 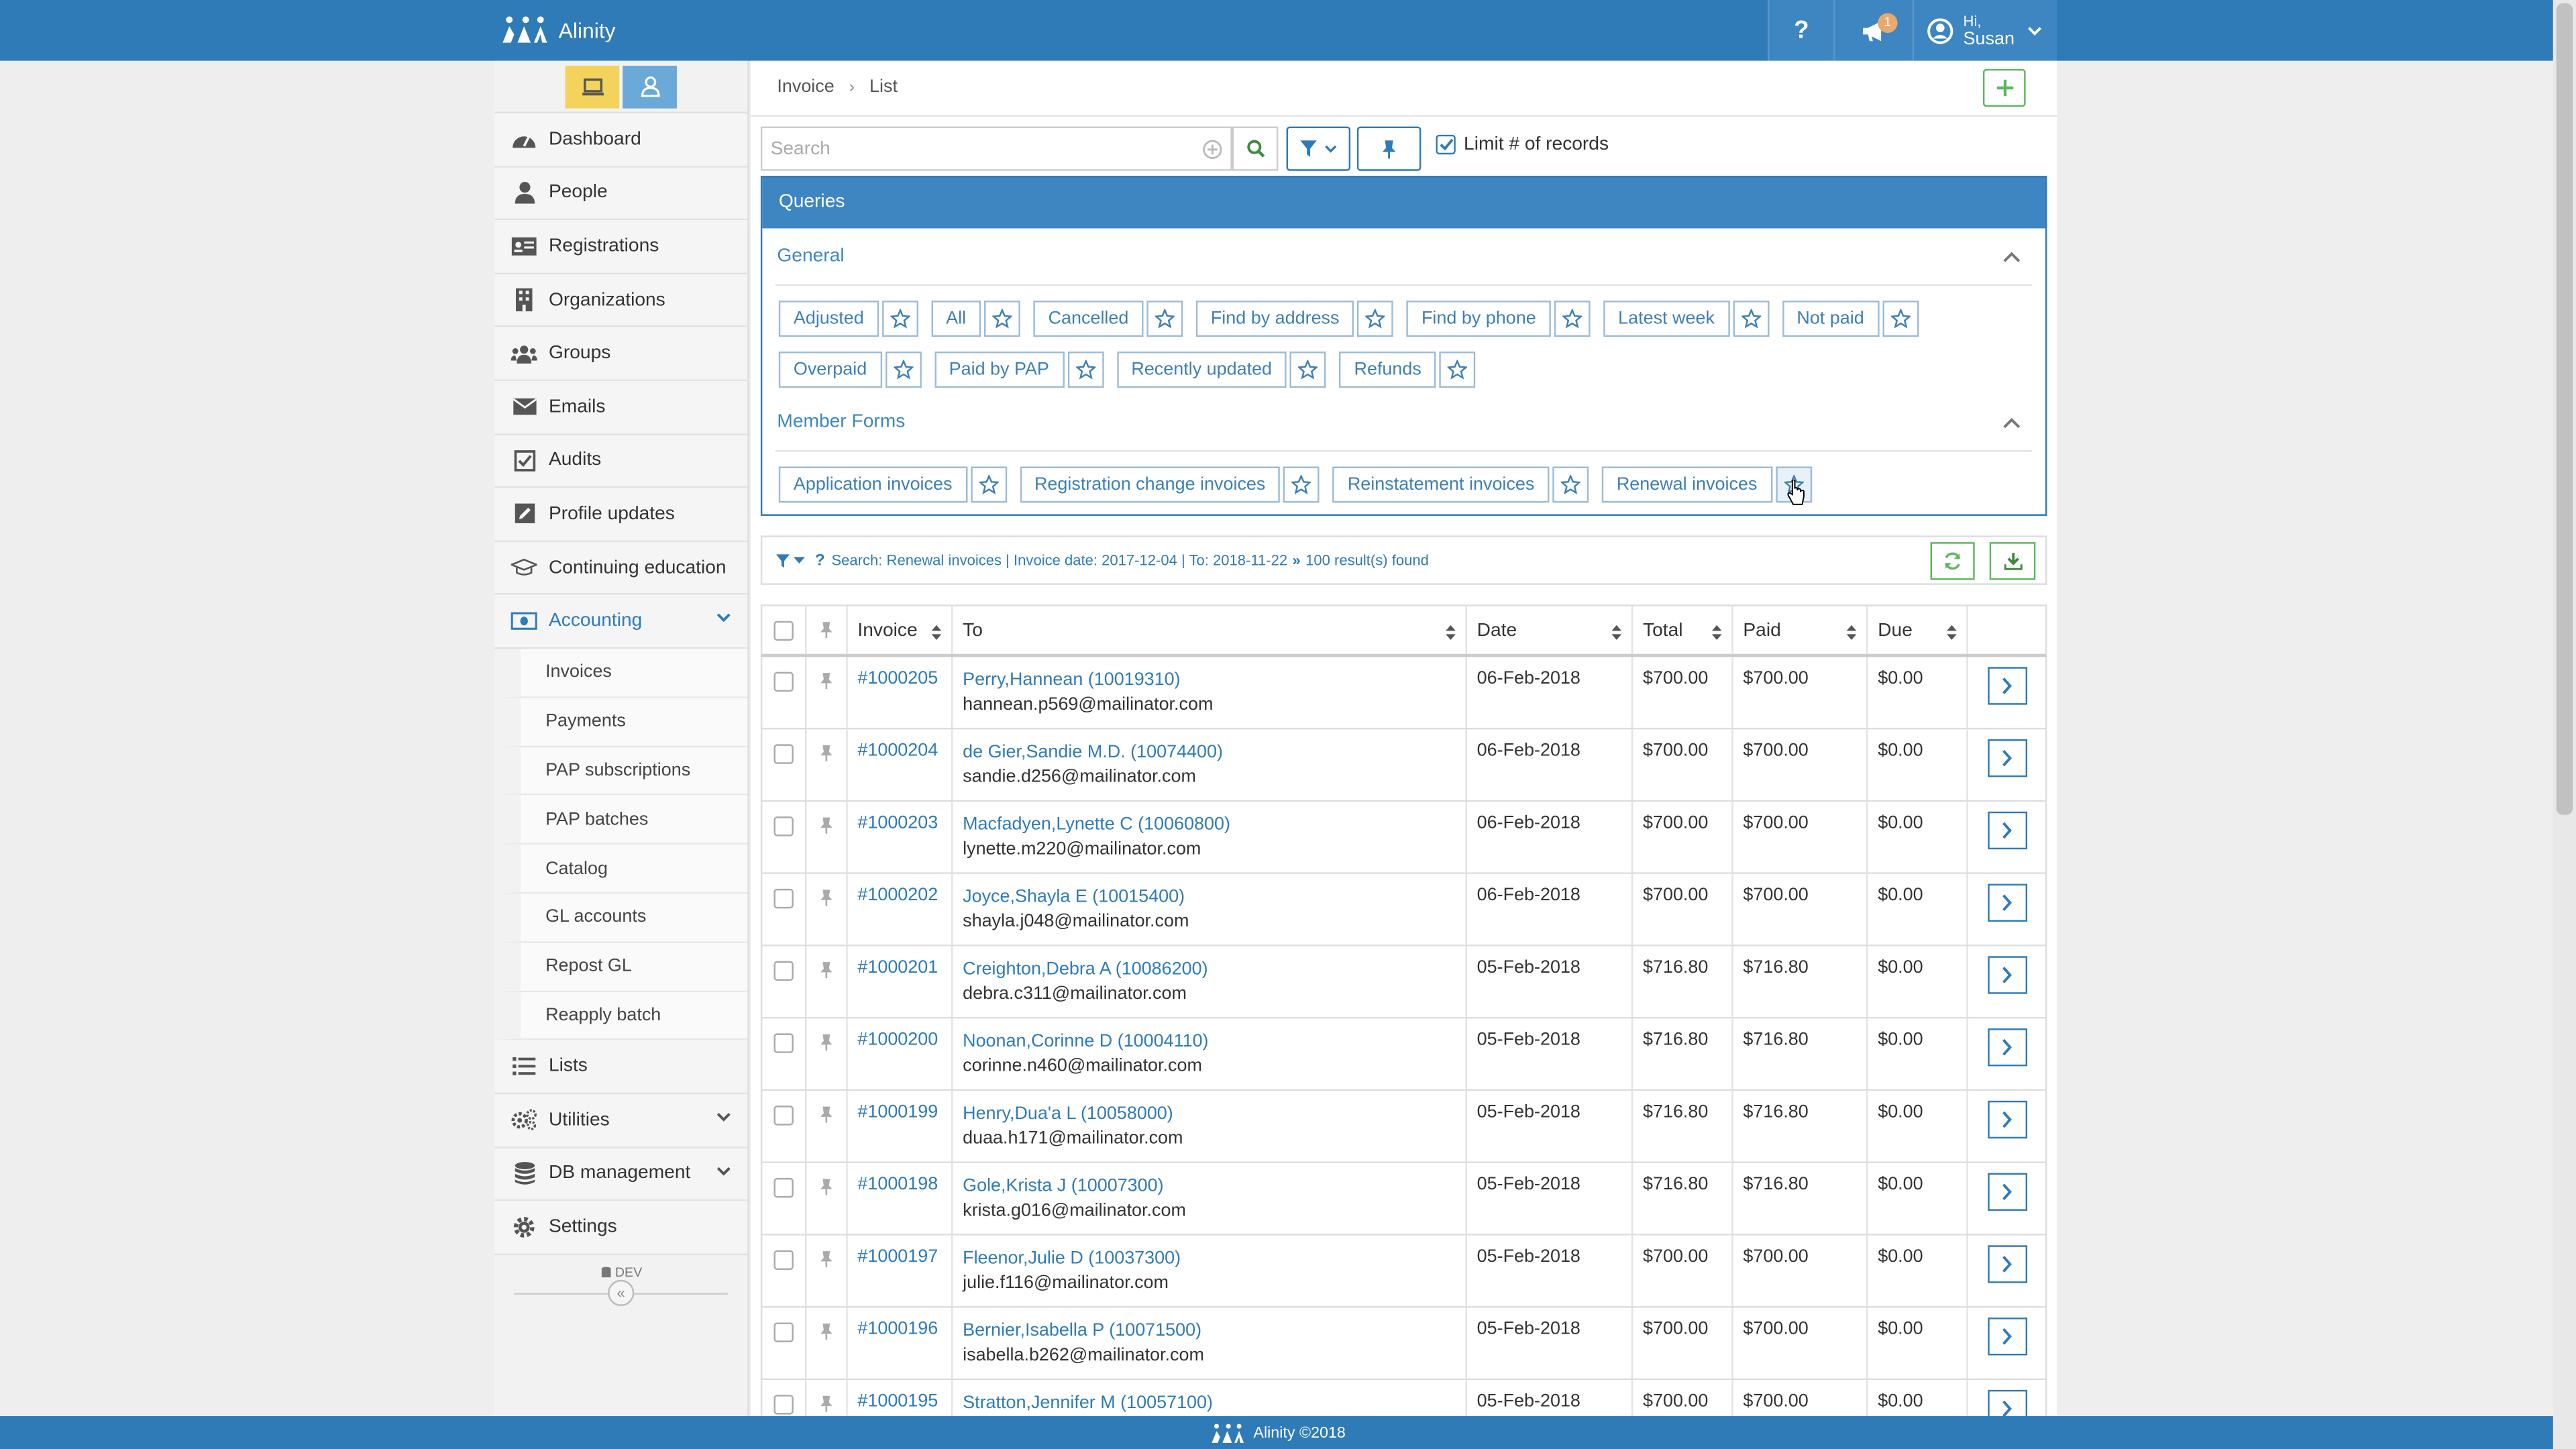 What do you see at coordinates (897, 1040) in the screenshot?
I see `invoice-link: #1000200` at bounding box center [897, 1040].